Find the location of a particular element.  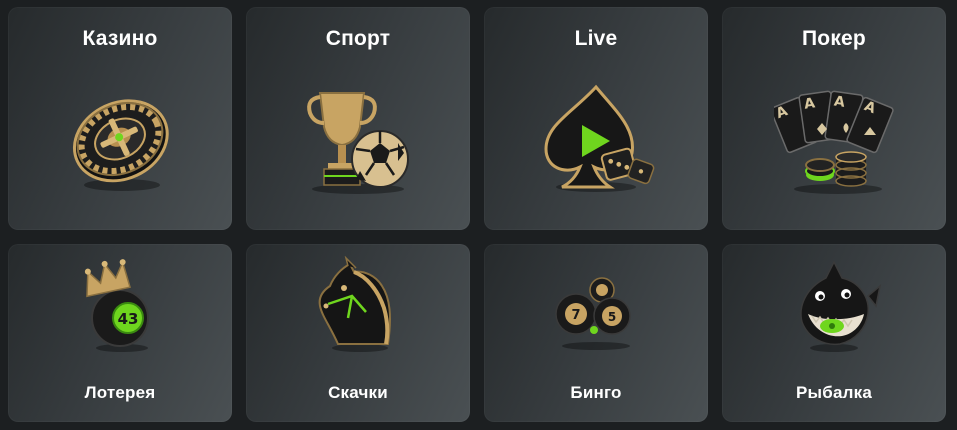

horse-head-icon is located at coordinates (358, 306).